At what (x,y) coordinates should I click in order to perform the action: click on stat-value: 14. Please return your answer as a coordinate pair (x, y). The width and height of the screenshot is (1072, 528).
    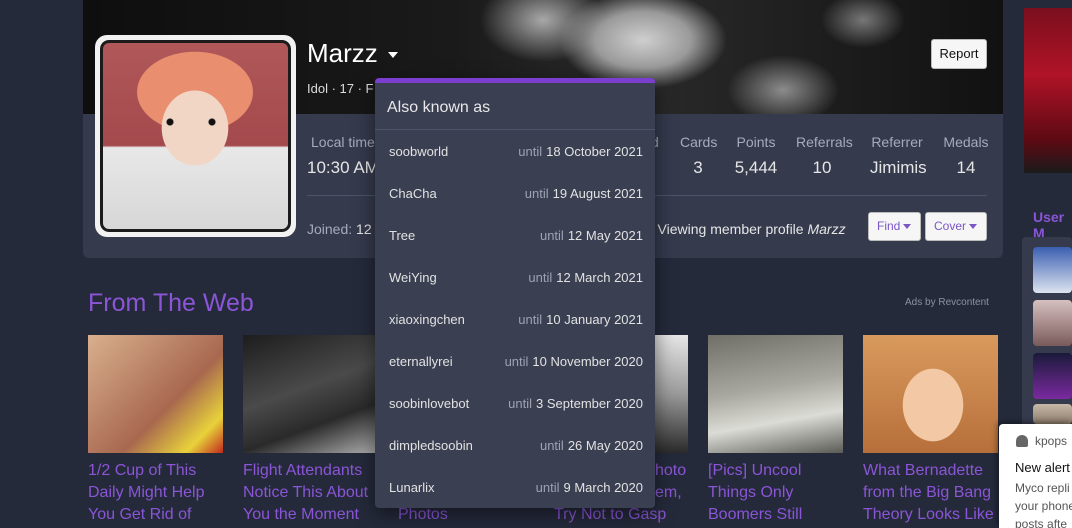
    Looking at the image, I should click on (966, 167).